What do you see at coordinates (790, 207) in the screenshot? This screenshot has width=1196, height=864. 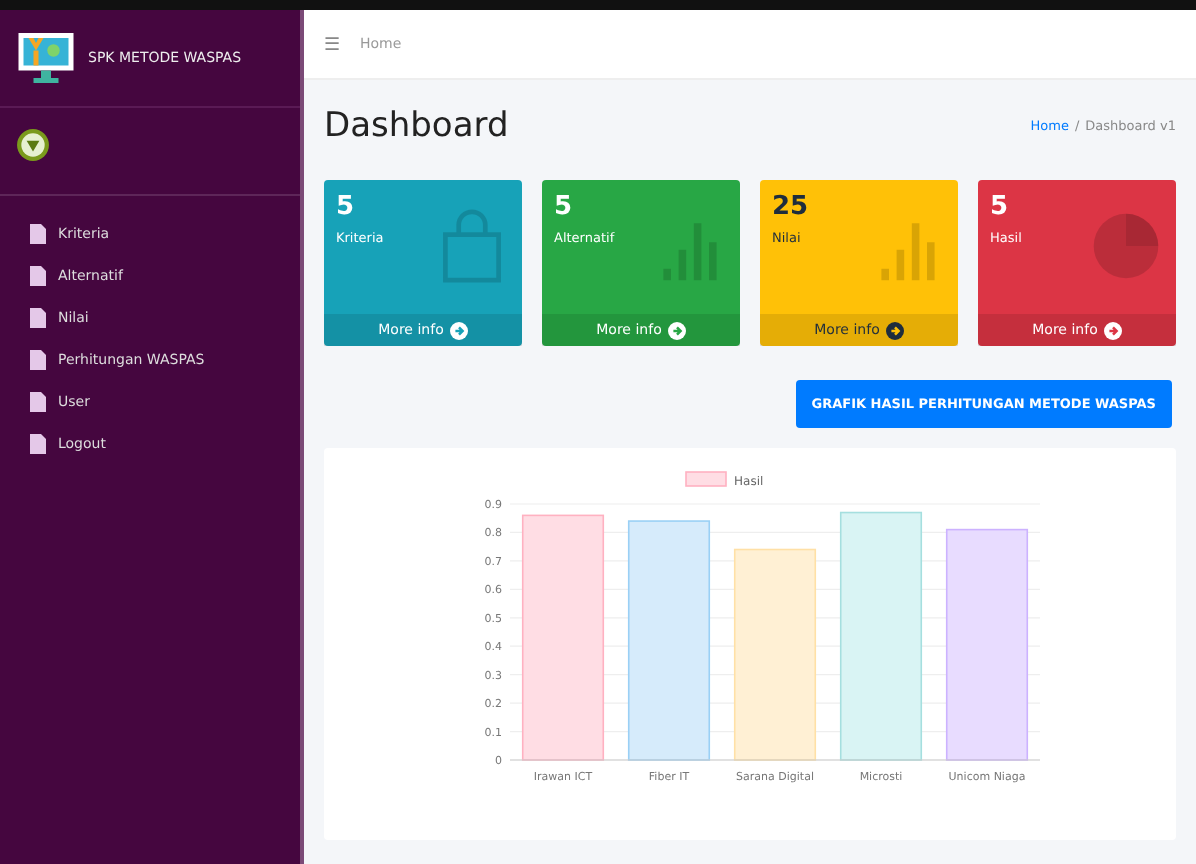 I see `stat-count: 25` at bounding box center [790, 207].